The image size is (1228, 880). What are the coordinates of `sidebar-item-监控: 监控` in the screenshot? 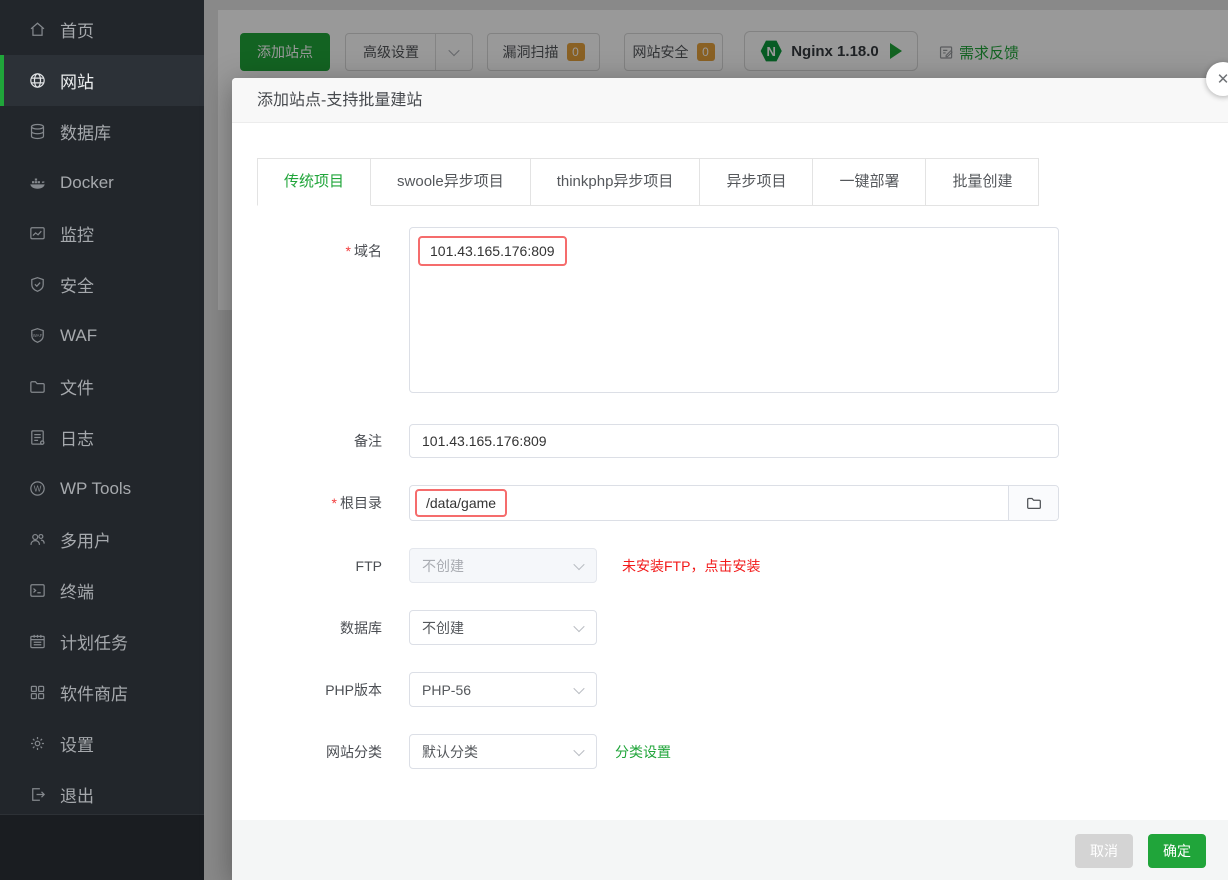 It's located at (102, 233).